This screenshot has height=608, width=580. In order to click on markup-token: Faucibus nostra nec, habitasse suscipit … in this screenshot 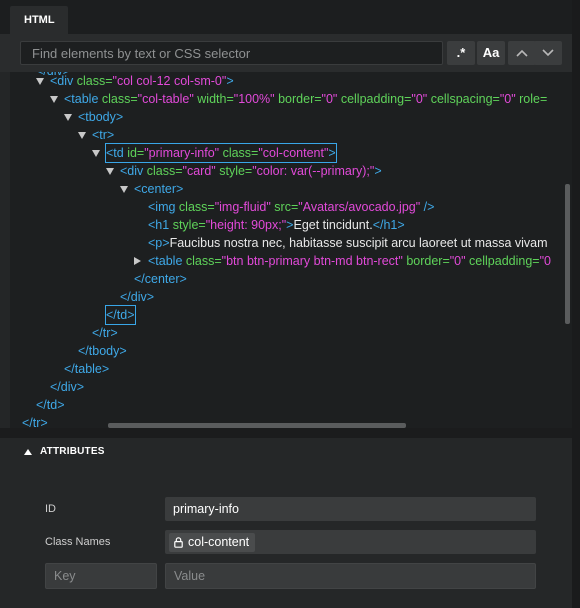, I will do `click(358, 243)`.